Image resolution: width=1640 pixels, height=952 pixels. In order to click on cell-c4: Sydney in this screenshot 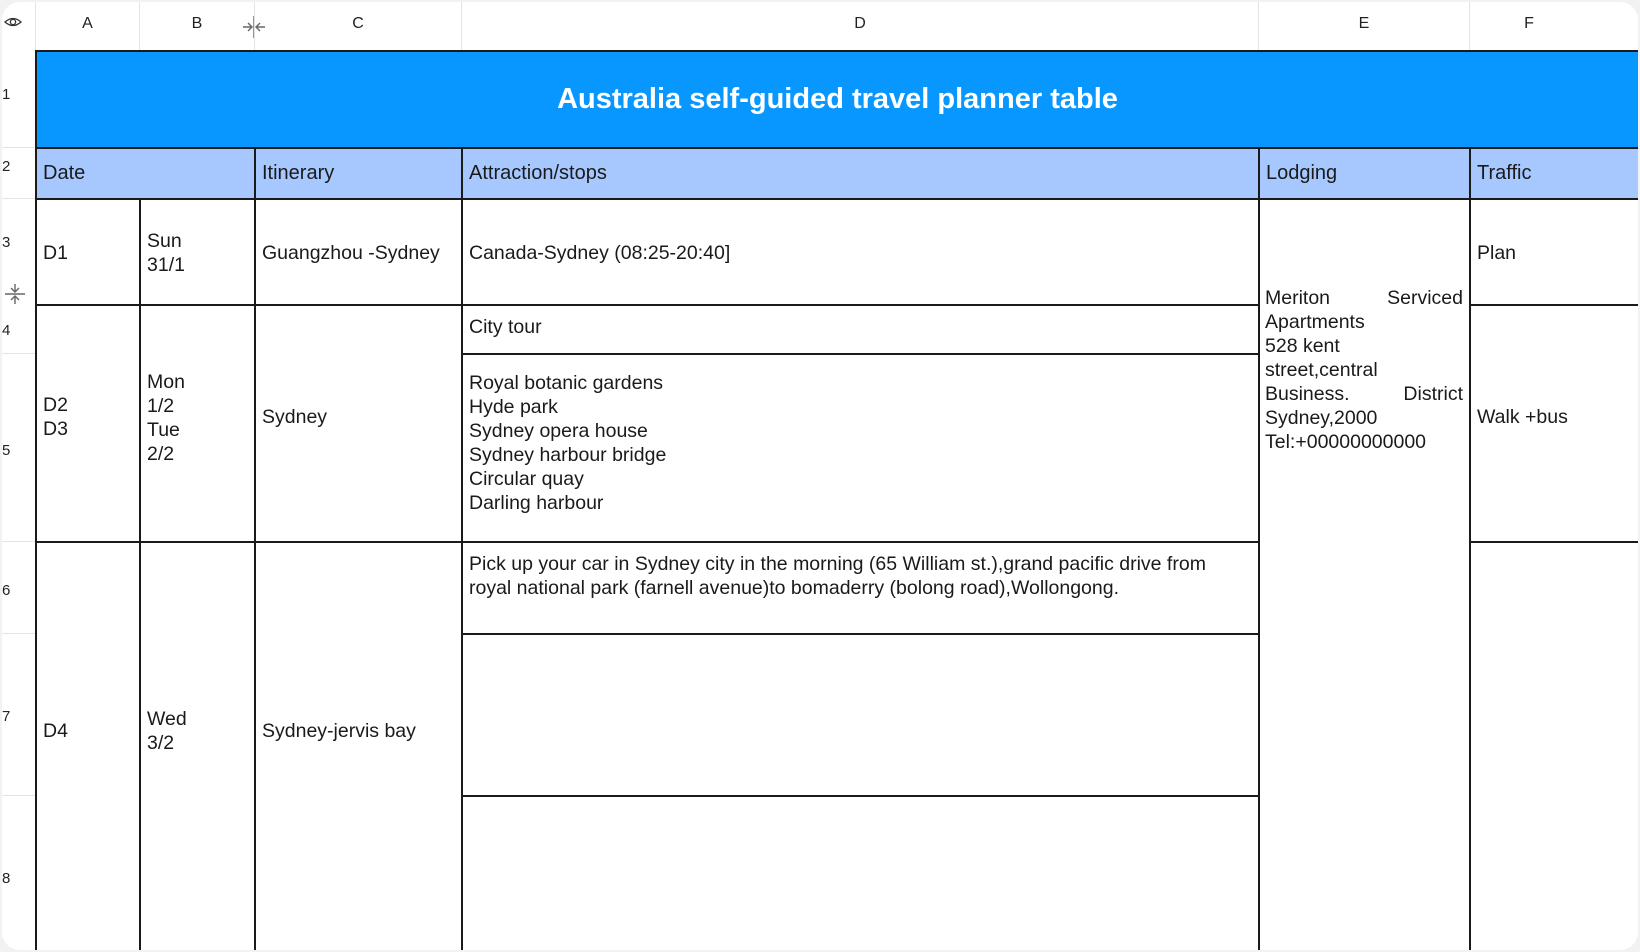, I will do `click(358, 417)`.